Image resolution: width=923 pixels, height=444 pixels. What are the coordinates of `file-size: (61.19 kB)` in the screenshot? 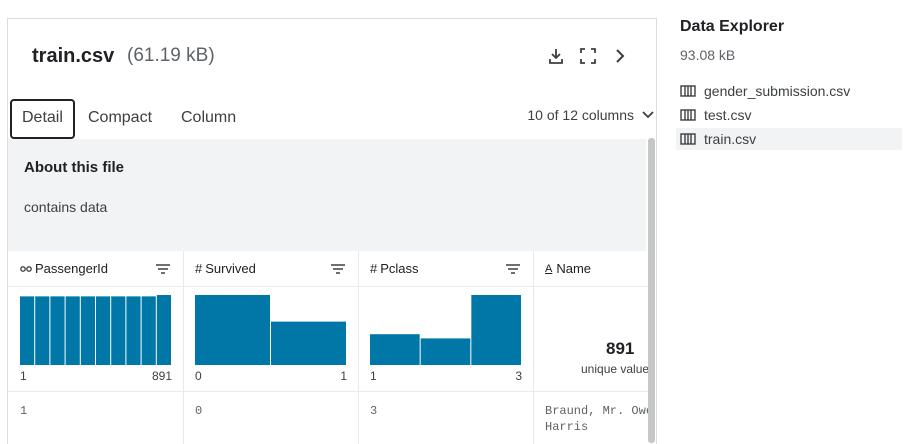 It's located at (171, 55).